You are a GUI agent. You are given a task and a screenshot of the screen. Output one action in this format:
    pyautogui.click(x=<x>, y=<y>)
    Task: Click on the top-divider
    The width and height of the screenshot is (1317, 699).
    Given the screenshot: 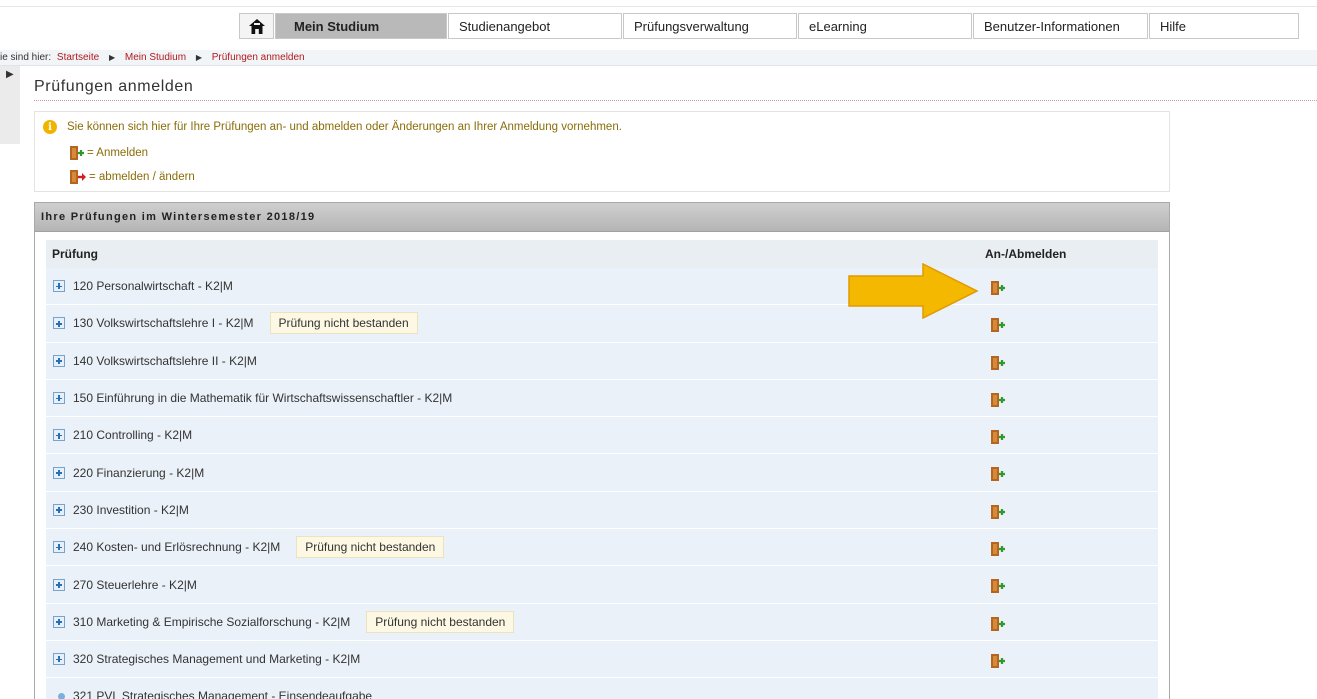 What is the action you would take?
    pyautogui.click(x=658, y=6)
    